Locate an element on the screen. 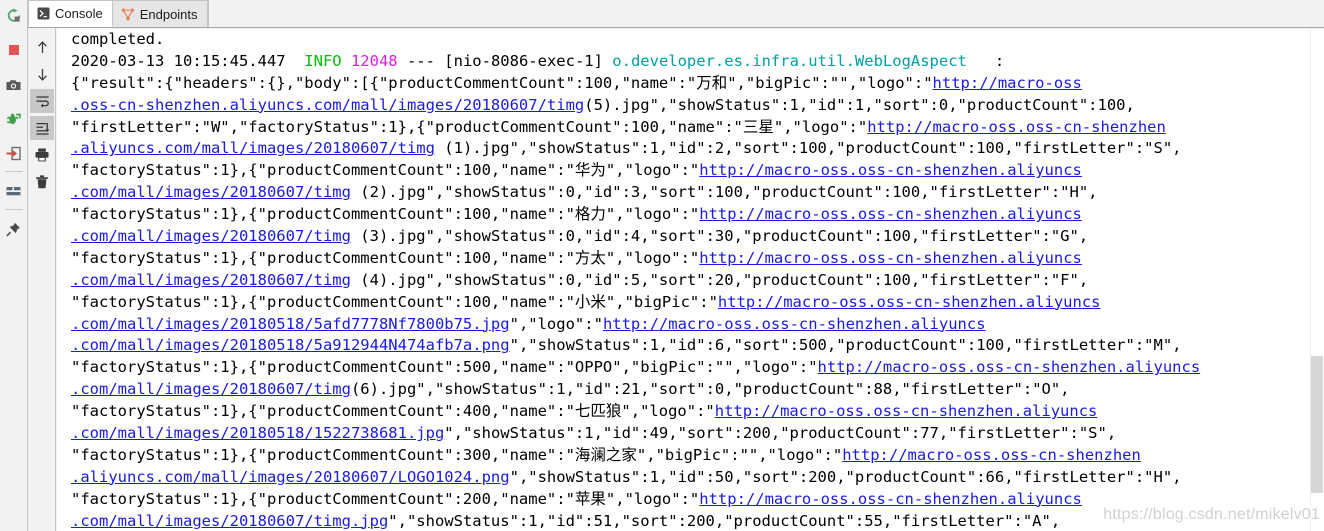 This screenshot has height=531, width=1324. rerun-icon is located at coordinates (13, 15).